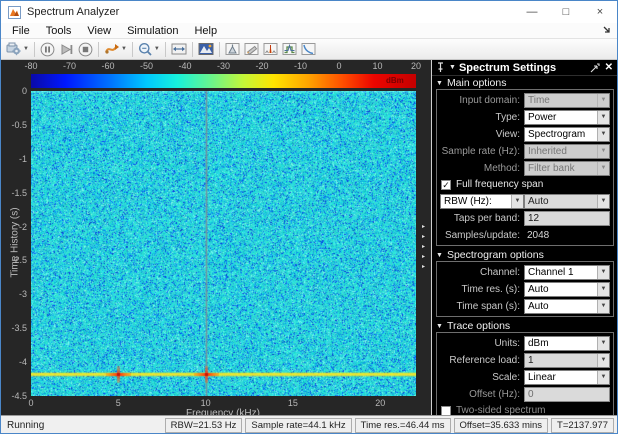  I want to click on rbw-mode-select: RBW (Hz): ▼, so click(482, 201).